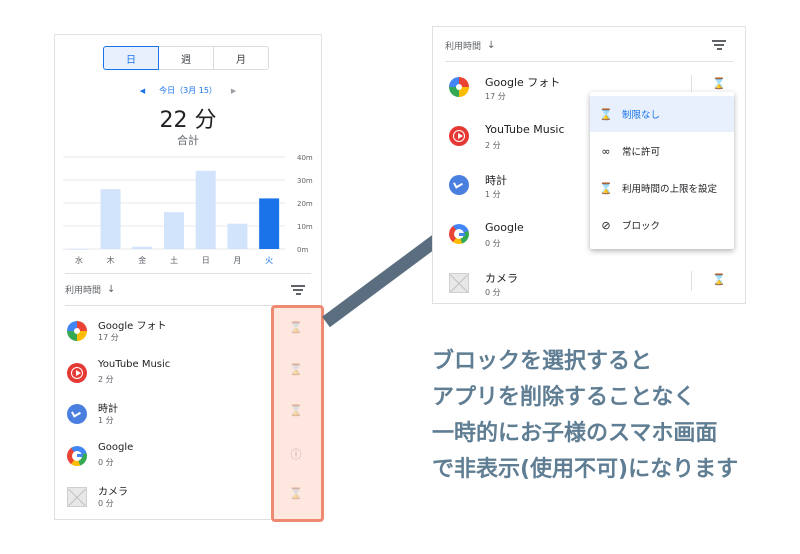 Image resolution: width=800 pixels, height=554 pixels. What do you see at coordinates (495, 96) in the screenshot?
I see `app-usage-time: 17 分` at bounding box center [495, 96].